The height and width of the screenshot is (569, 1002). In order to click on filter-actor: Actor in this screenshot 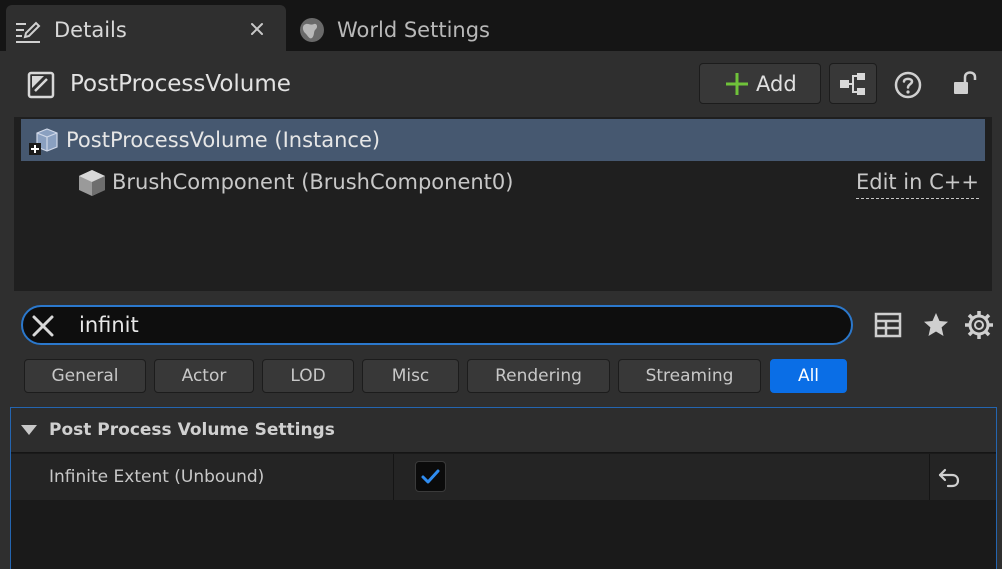, I will do `click(204, 376)`.